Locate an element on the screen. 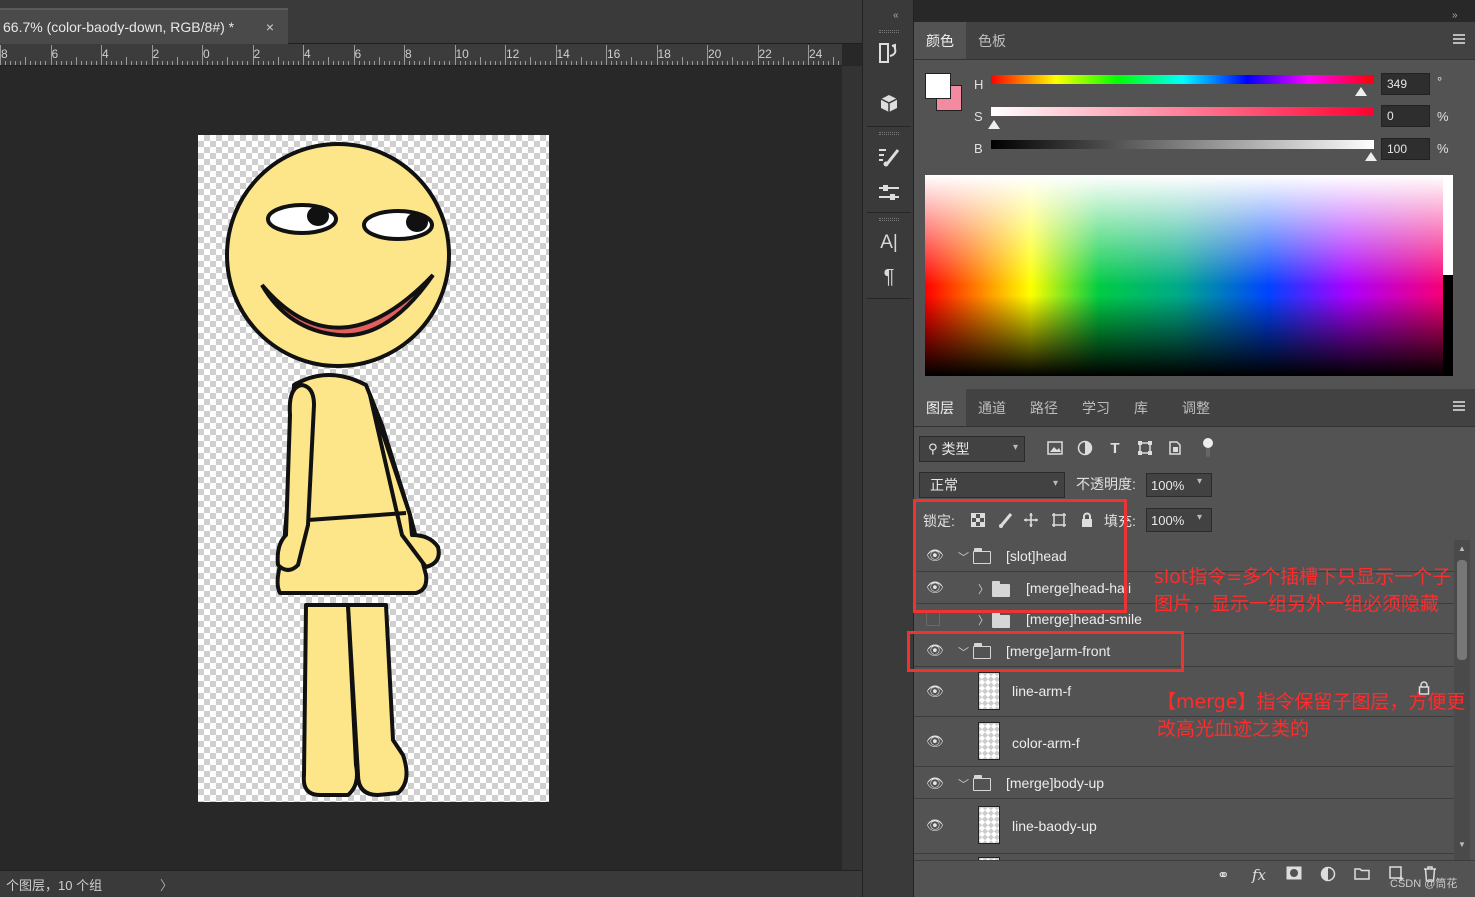 This screenshot has height=897, width=1475. canvas-scrollbar is located at coordinates (852, 468).